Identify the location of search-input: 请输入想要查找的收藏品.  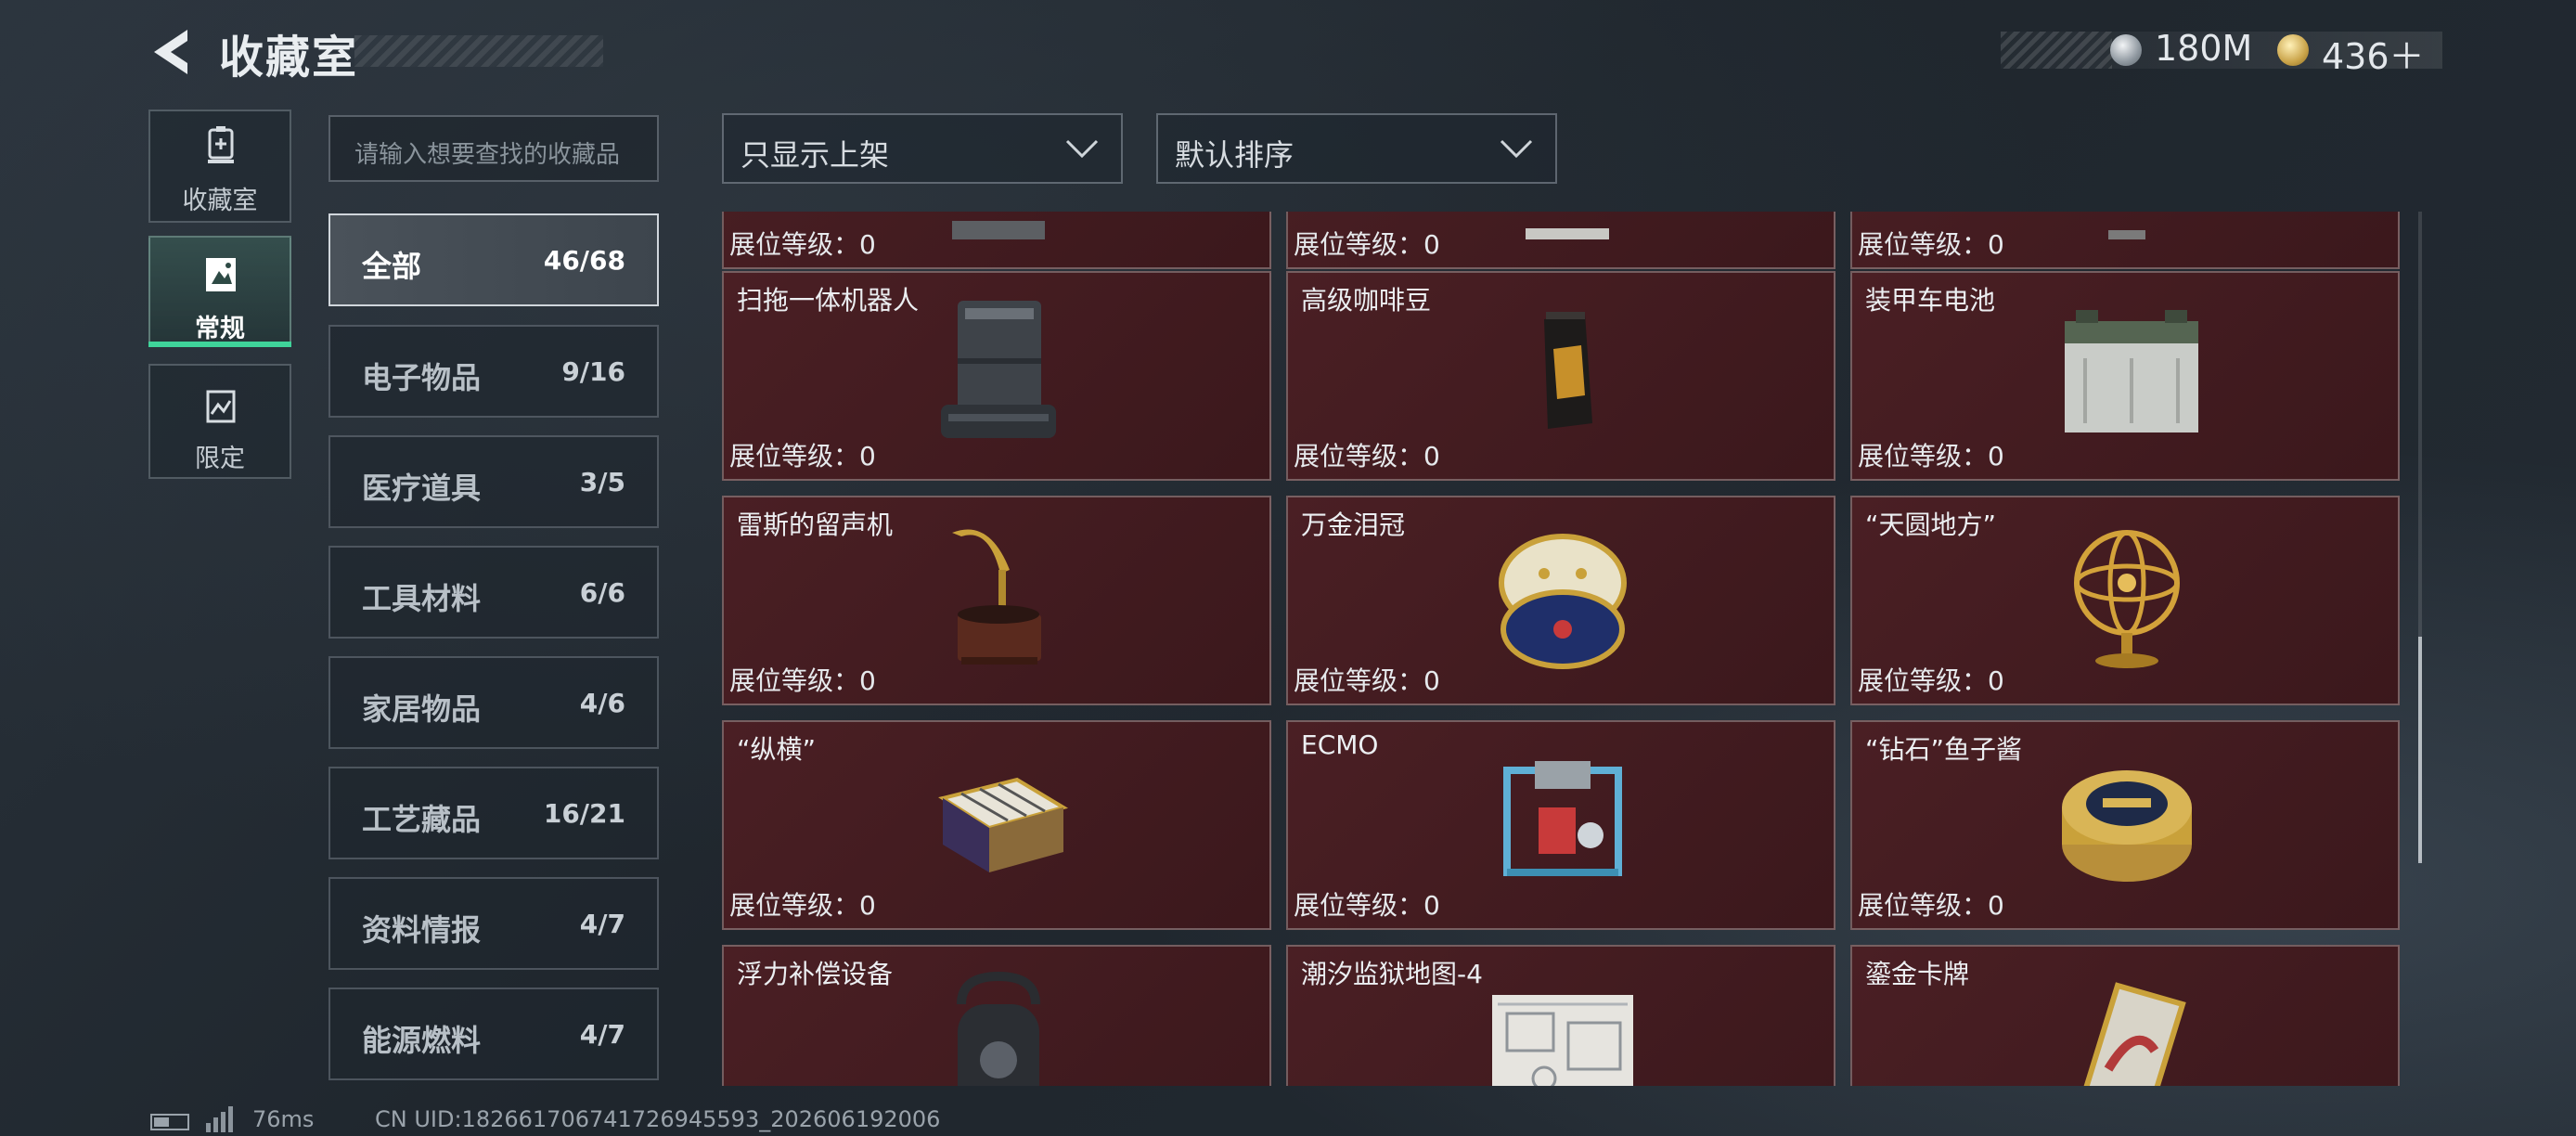
(493, 148).